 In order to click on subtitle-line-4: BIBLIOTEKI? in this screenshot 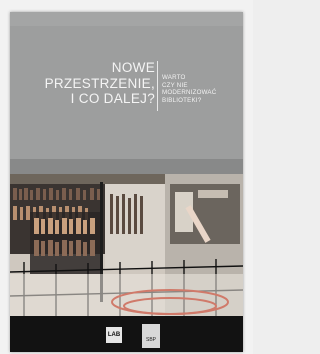, I will do `click(182, 100)`.